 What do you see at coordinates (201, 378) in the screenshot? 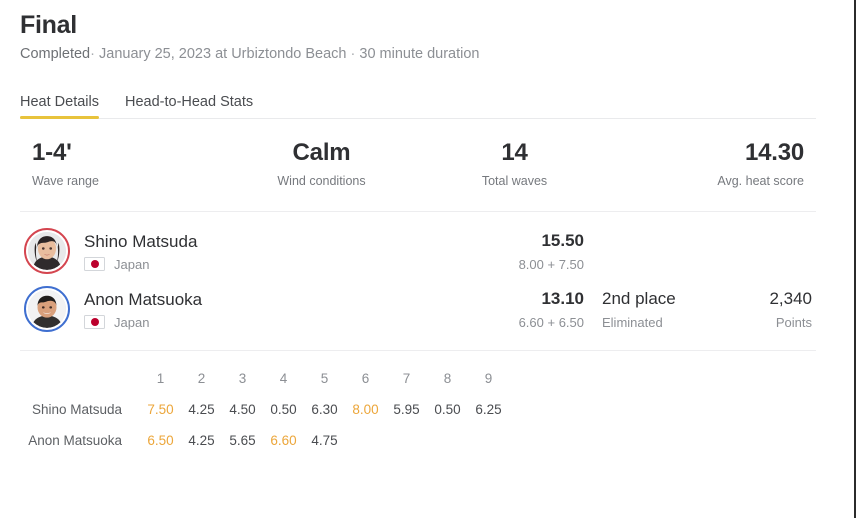
I see `wave-number: 2` at bounding box center [201, 378].